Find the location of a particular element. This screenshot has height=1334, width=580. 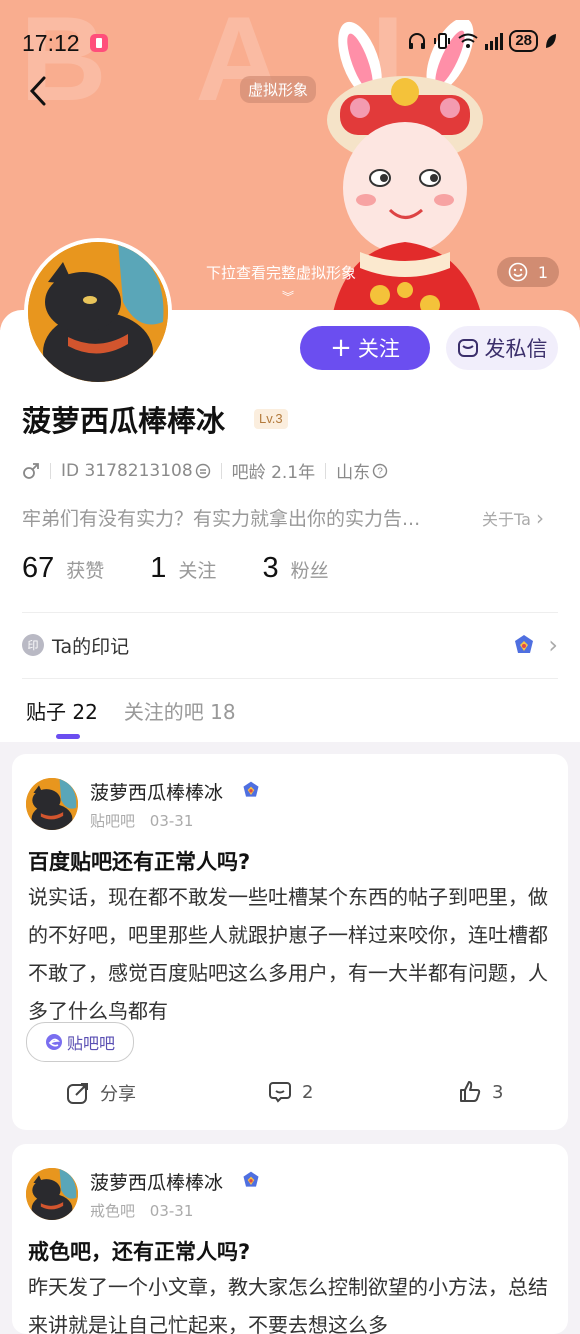

fans-count: 3 is located at coordinates (270, 568).